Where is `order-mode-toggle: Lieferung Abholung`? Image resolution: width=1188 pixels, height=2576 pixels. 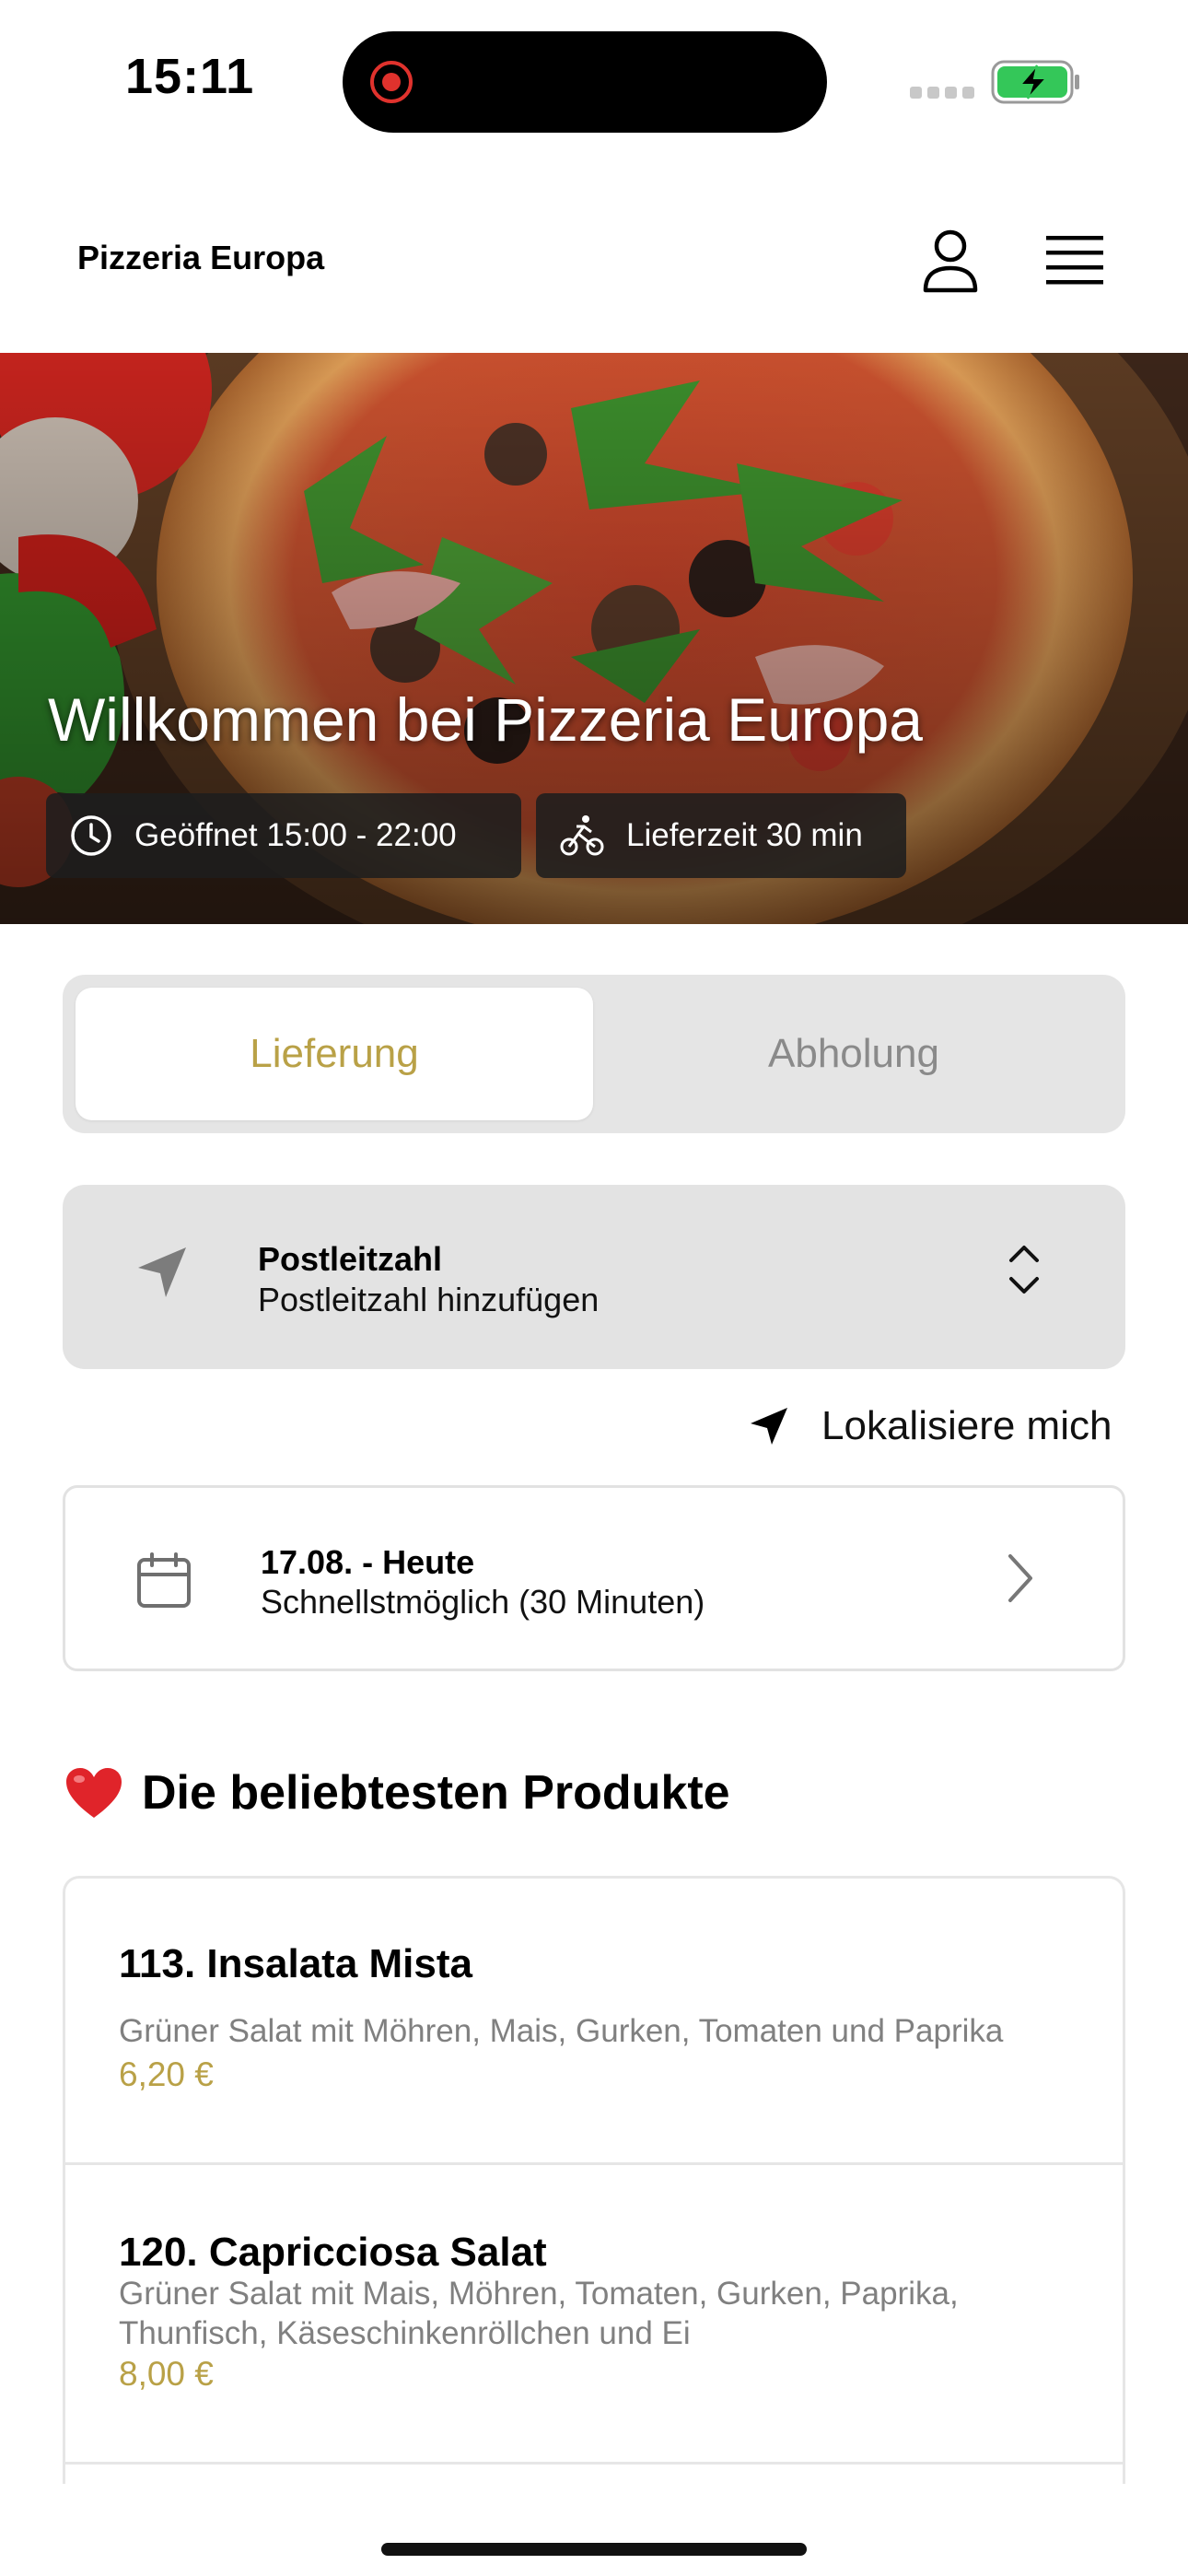
order-mode-toggle: Lieferung Abholung is located at coordinates (594, 1054).